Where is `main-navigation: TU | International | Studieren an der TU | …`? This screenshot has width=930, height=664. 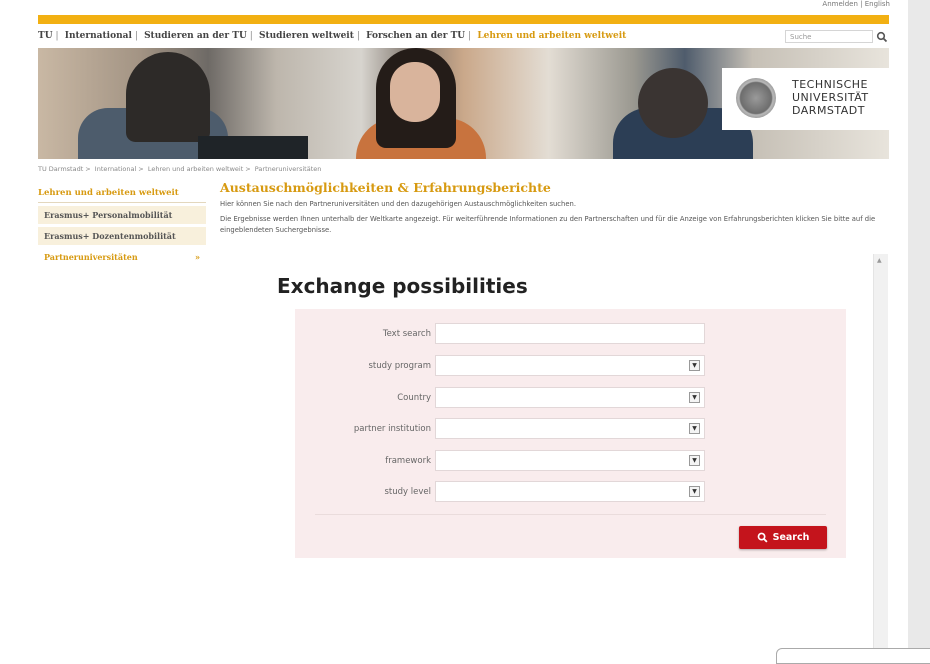 main-navigation: TU | International | Studieren an der TU | … is located at coordinates (332, 36).